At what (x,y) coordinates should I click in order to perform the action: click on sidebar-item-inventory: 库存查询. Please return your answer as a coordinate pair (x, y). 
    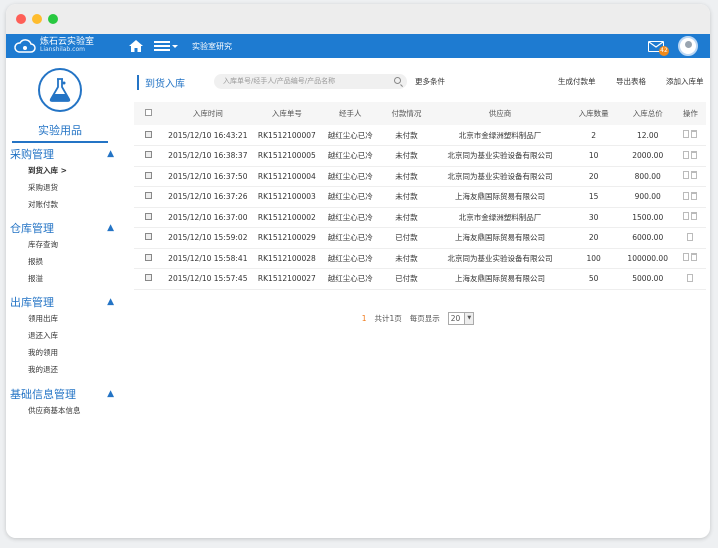
    Looking at the image, I should click on (62, 244).